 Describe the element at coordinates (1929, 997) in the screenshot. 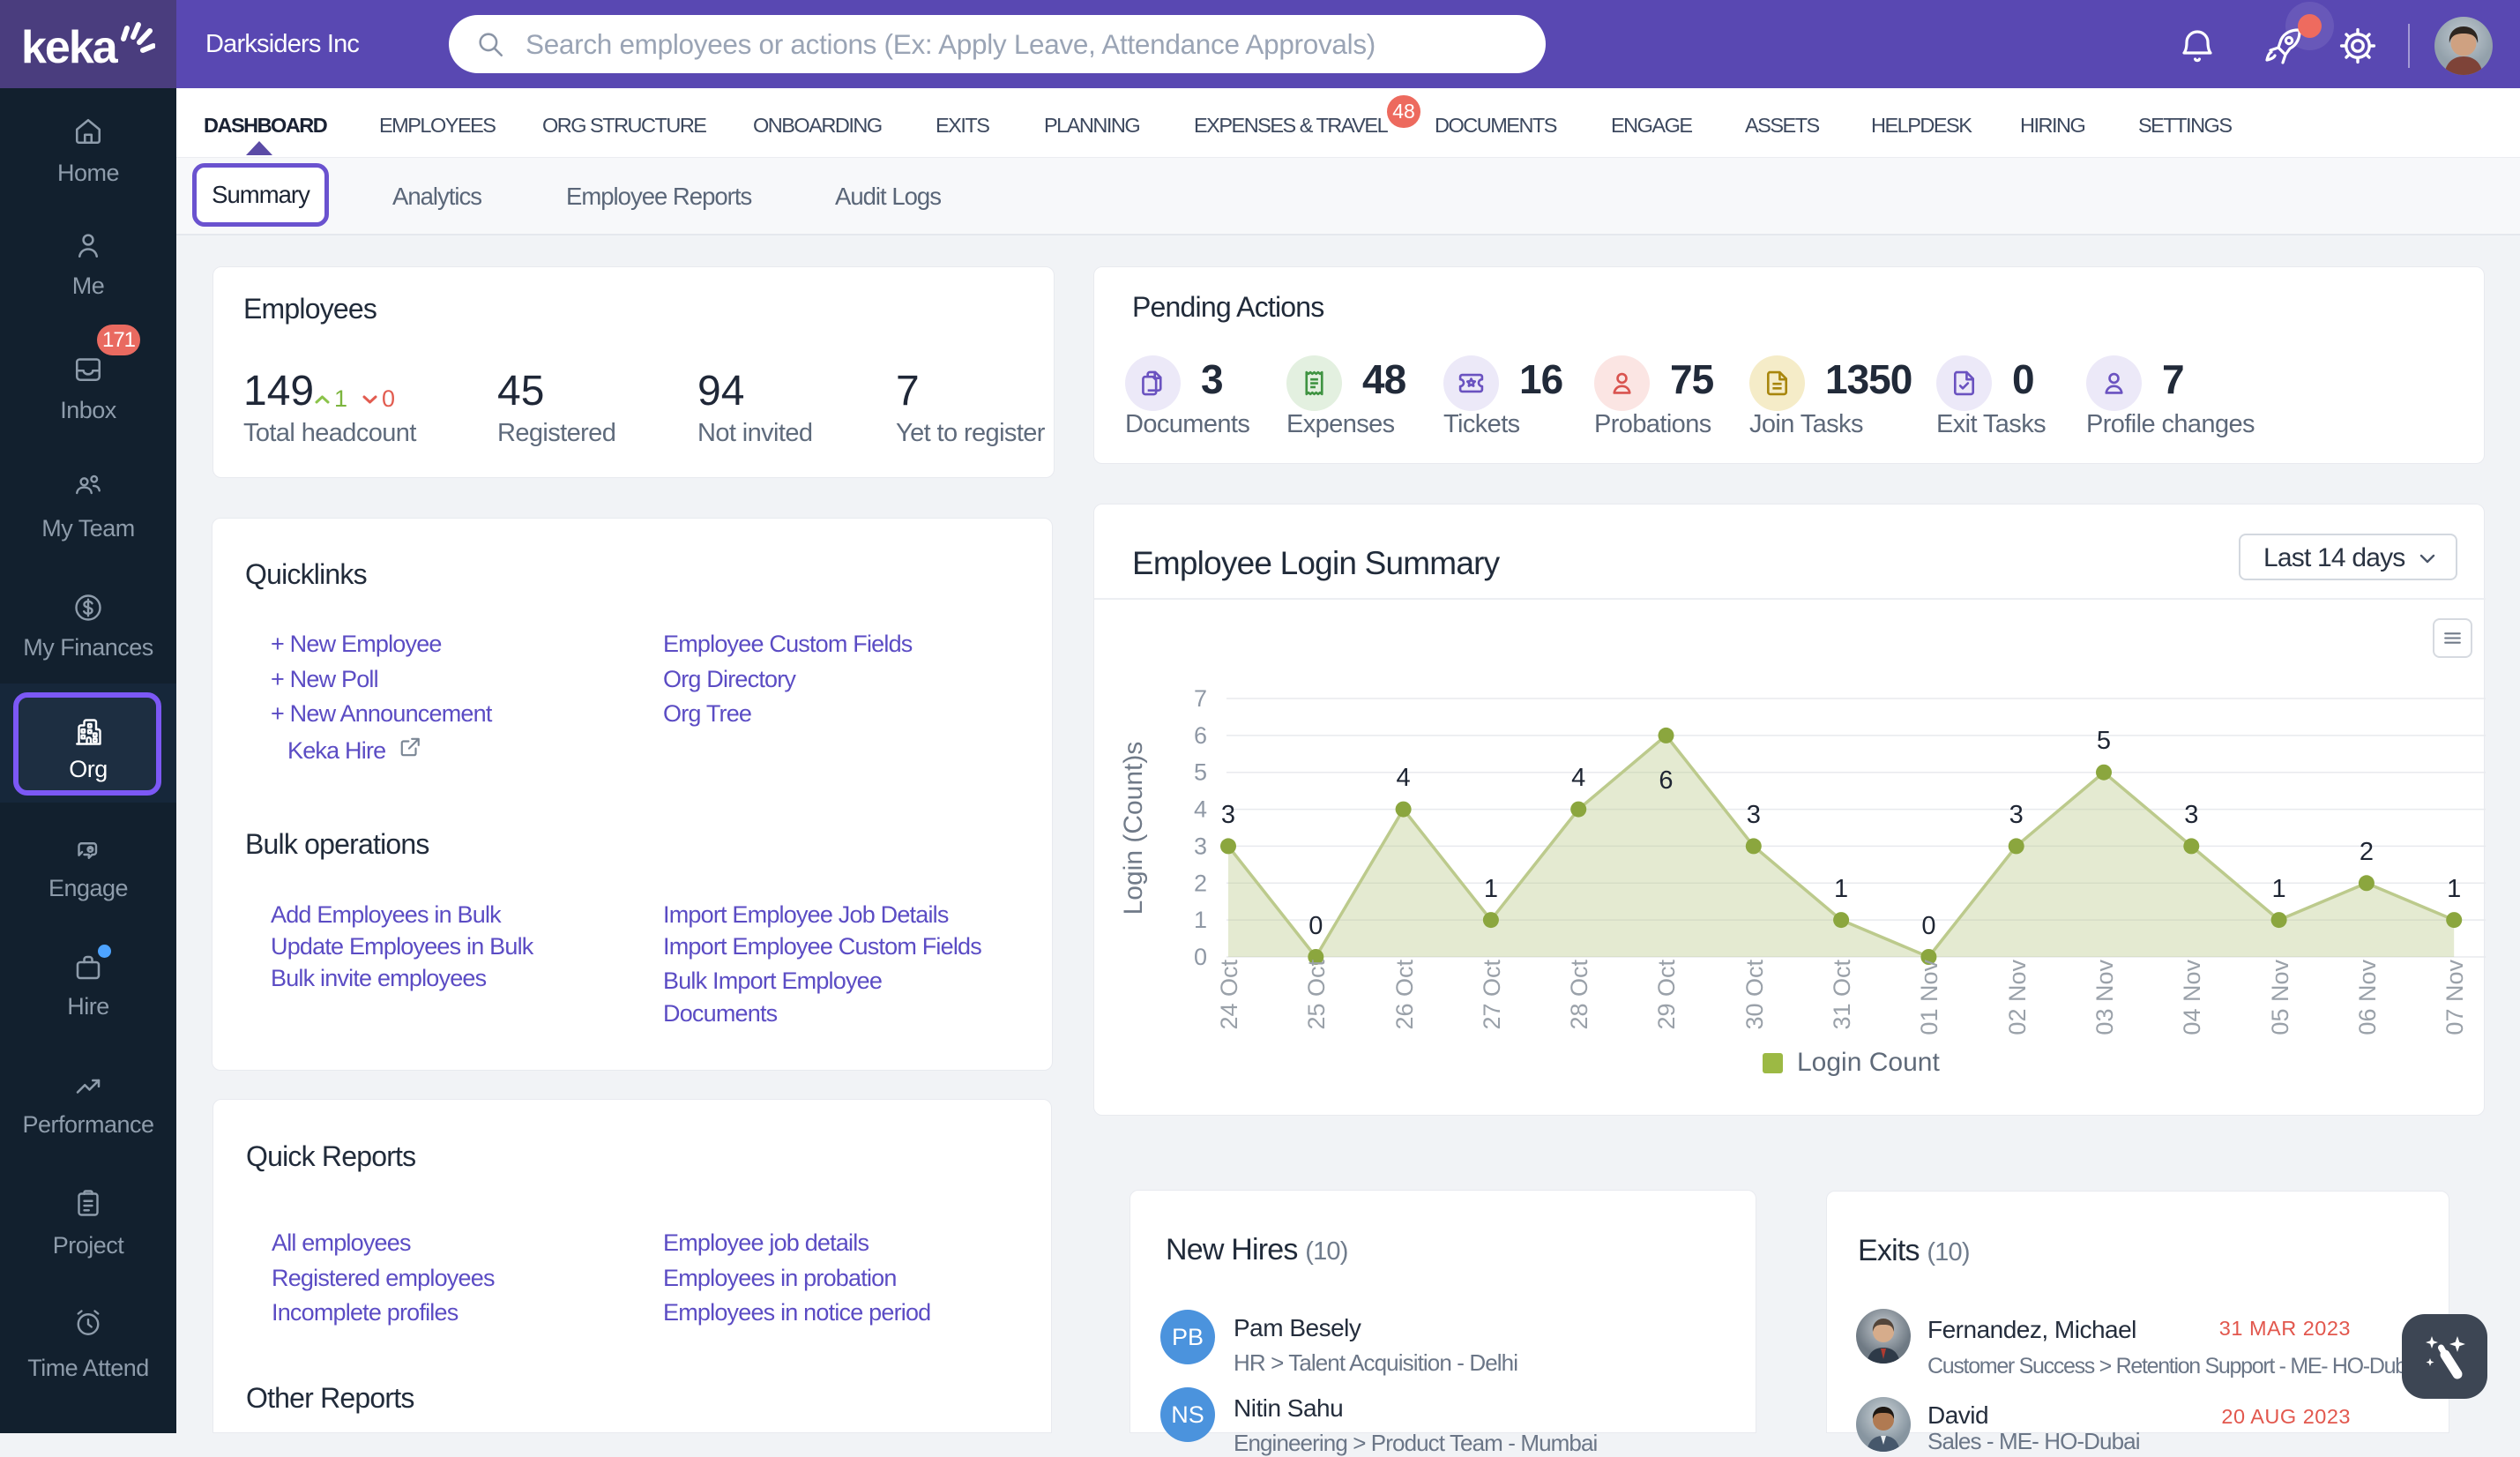

I see `svg-text: 01 Nov` at that location.